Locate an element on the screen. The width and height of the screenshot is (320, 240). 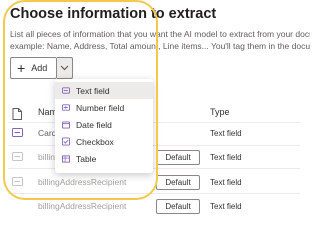
date-field-icon is located at coordinates (66, 124).